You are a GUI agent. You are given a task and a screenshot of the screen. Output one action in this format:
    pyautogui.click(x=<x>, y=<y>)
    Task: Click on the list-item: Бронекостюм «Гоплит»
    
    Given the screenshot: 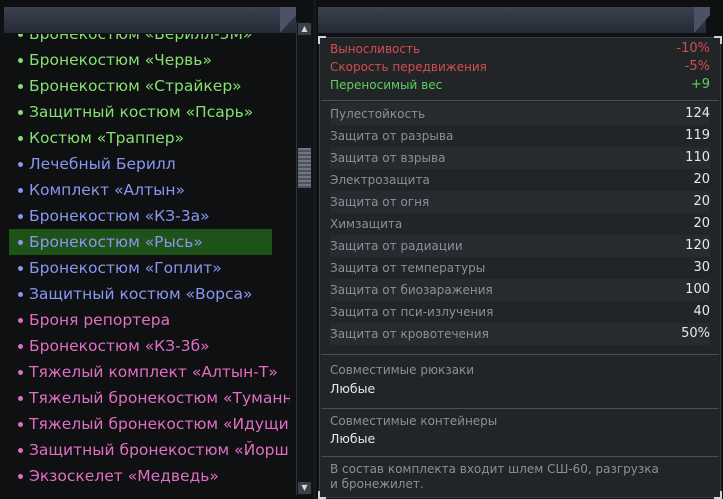 What is the action you would take?
    pyautogui.click(x=145, y=268)
    